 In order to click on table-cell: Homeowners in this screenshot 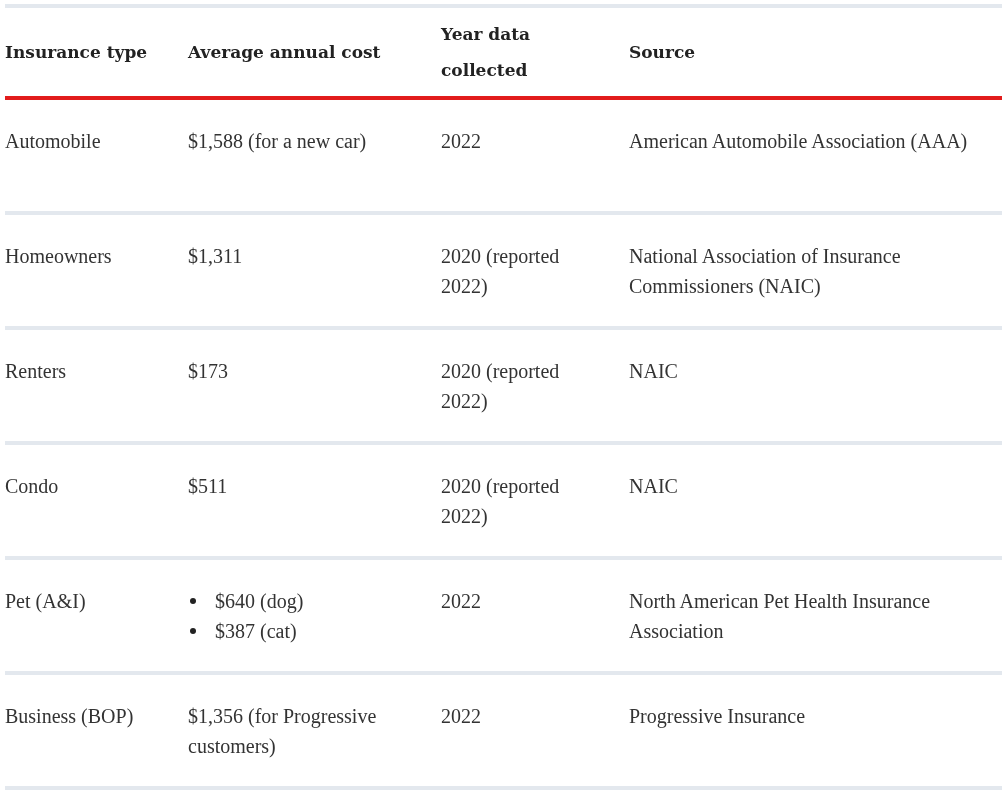, I will do `click(96, 272)`.